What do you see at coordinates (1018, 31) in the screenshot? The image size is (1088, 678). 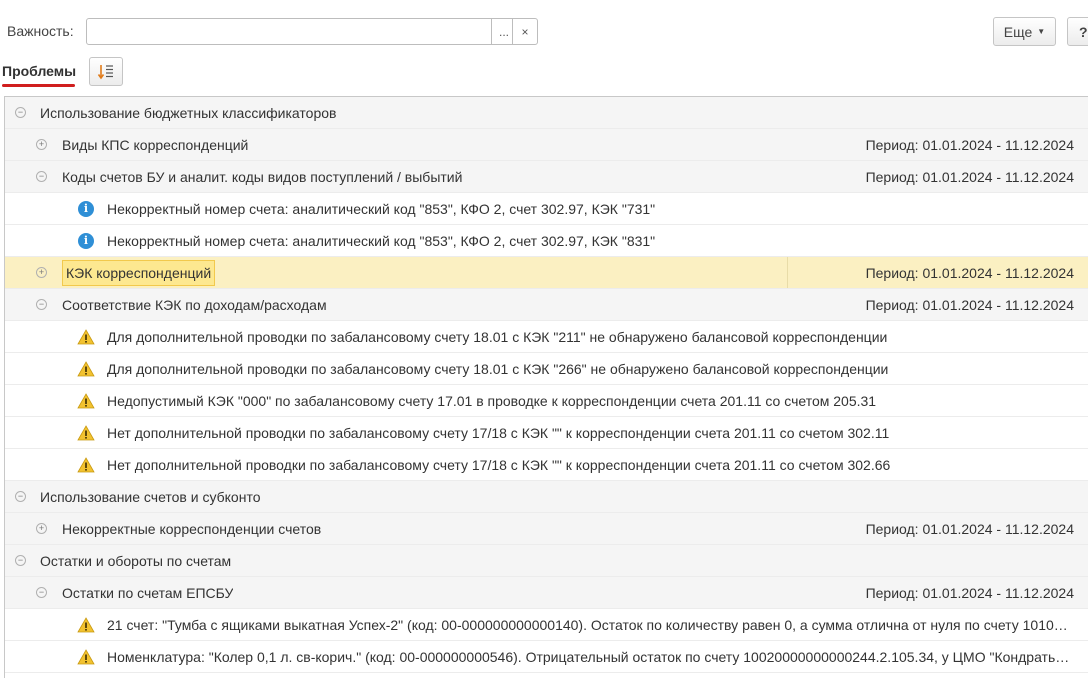 I see `more-button-label: Еще` at bounding box center [1018, 31].